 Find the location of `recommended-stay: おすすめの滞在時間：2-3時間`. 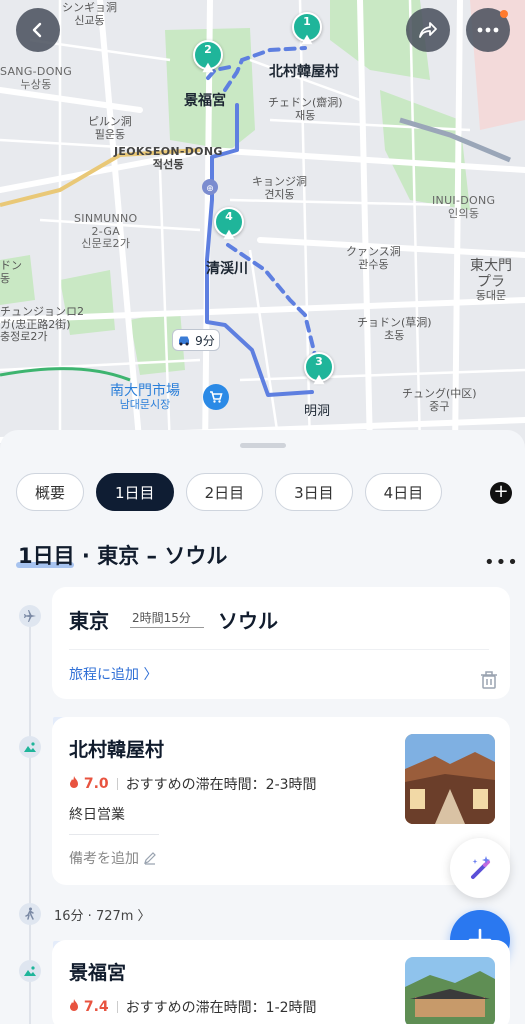

recommended-stay: おすすめの滞在時間：2-3時間 is located at coordinates (221, 785).